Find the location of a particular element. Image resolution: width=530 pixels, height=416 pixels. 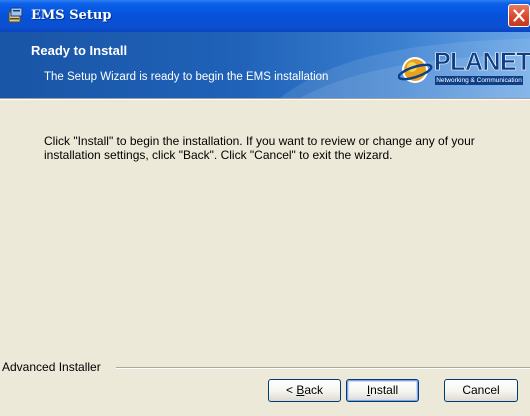

install-button-label: Install is located at coordinates (382, 390).